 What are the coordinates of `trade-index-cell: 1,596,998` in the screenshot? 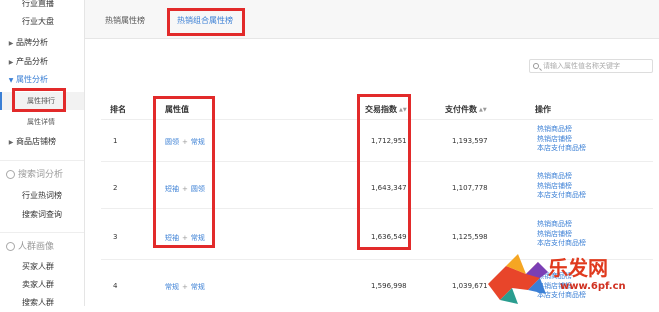 It's located at (389, 286).